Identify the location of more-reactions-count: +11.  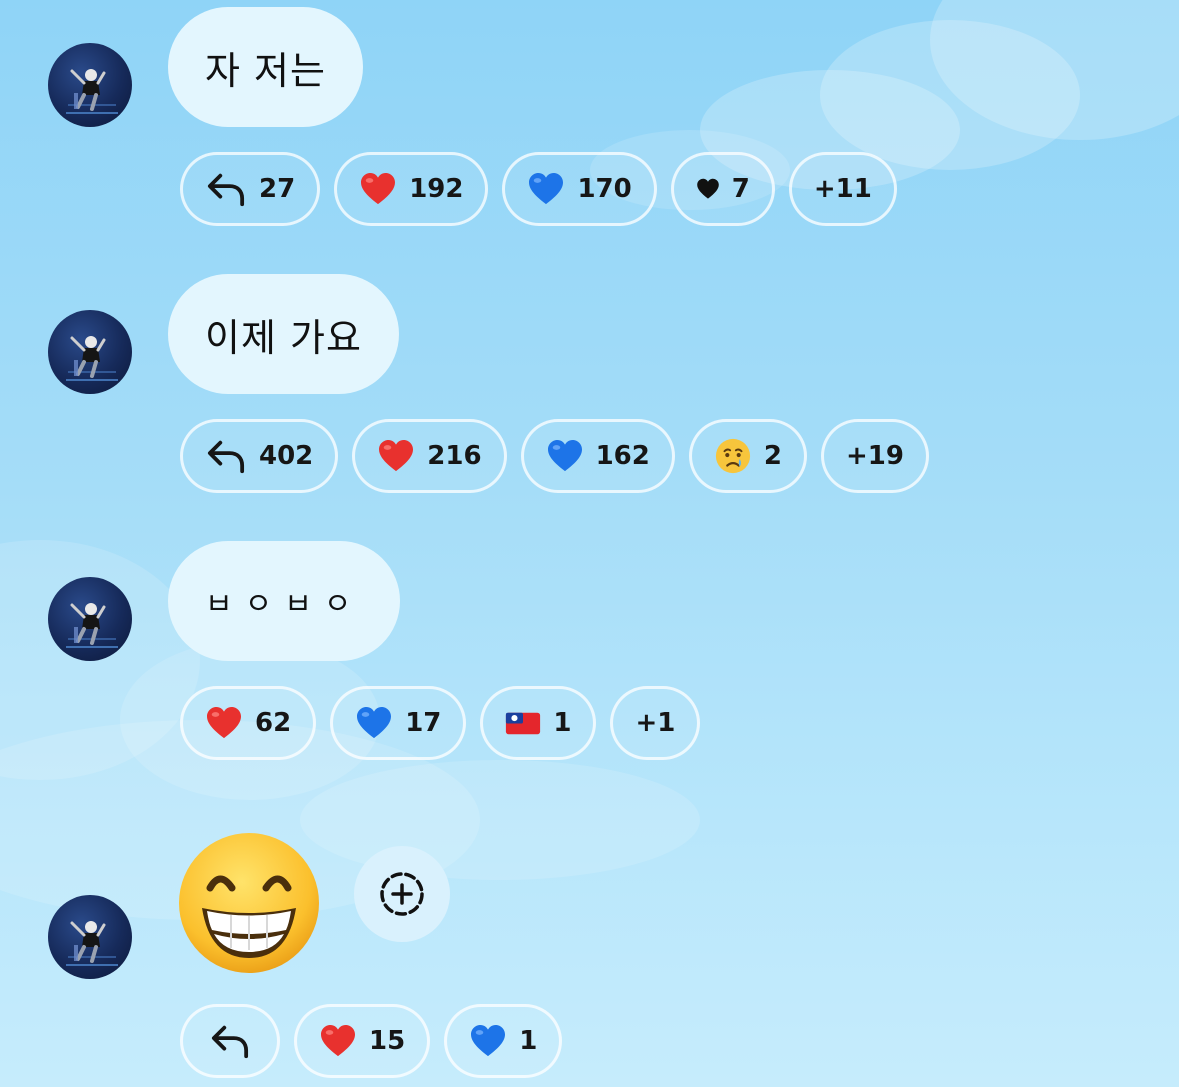
(842, 189).